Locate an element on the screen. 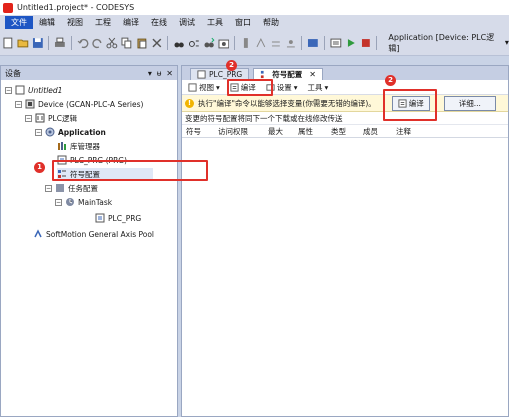  cut-icon is located at coordinates (112, 43).